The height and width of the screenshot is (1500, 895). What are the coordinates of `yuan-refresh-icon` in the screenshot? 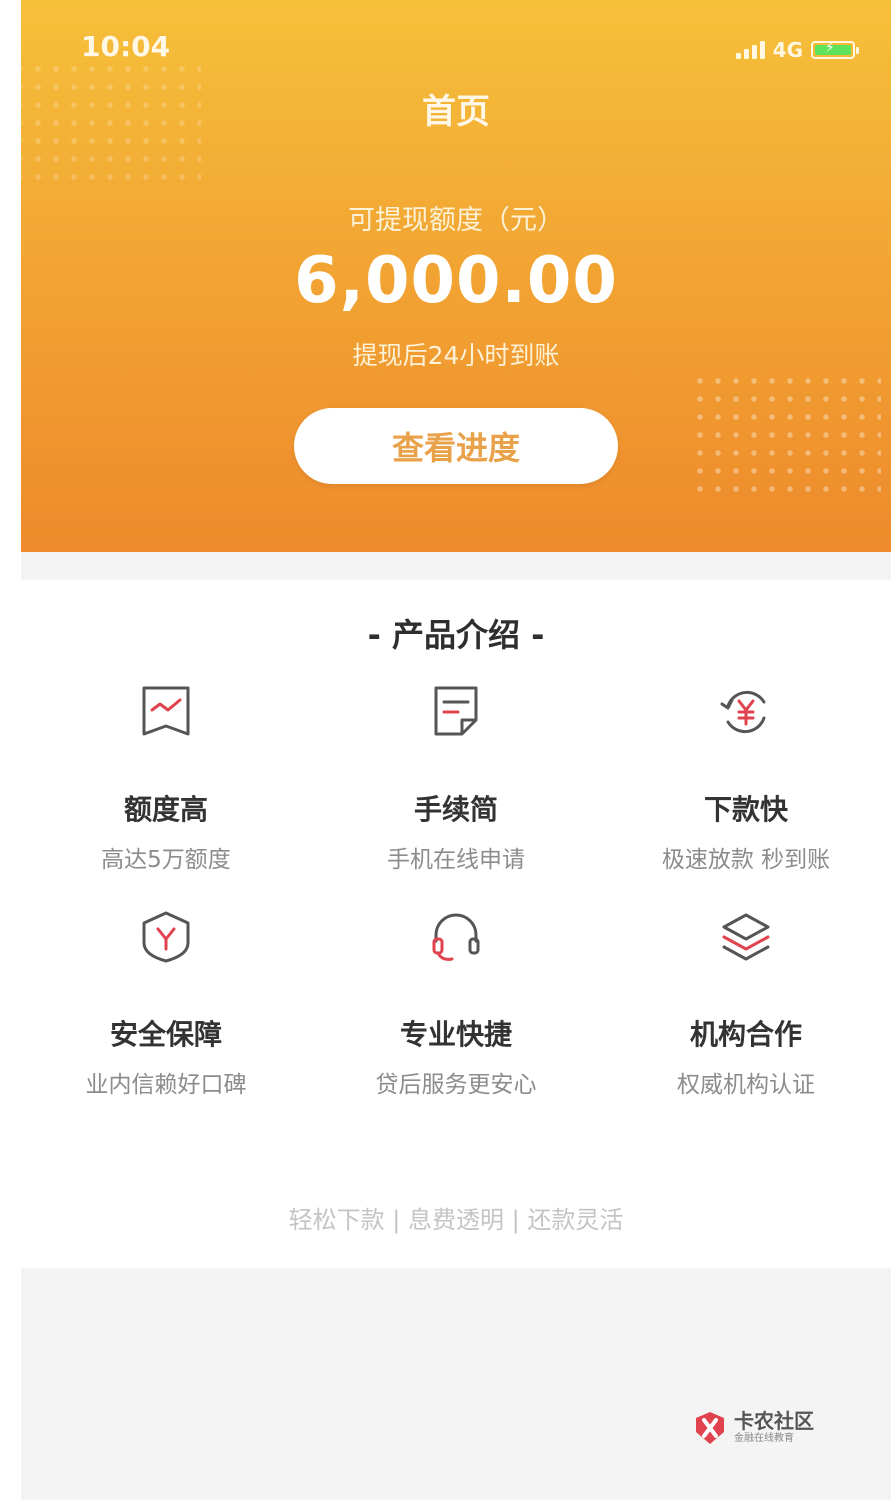 It's located at (743, 712).